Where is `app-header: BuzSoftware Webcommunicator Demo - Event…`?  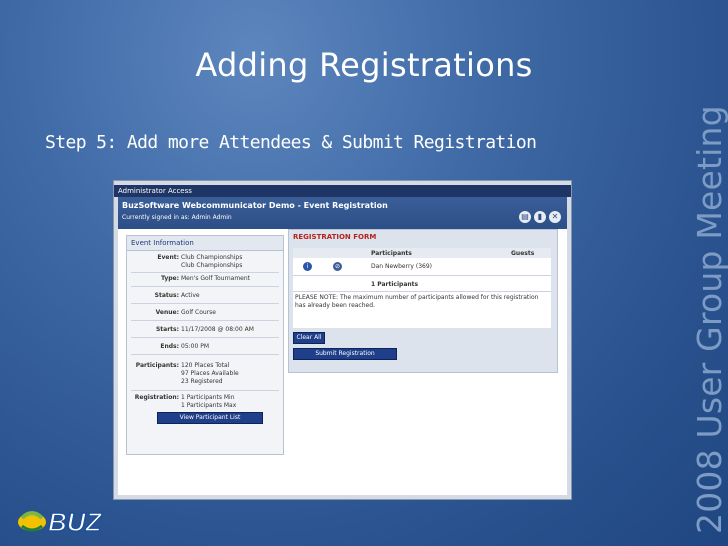 app-header: BuzSoftware Webcommunicator Demo - Event… is located at coordinates (342, 213).